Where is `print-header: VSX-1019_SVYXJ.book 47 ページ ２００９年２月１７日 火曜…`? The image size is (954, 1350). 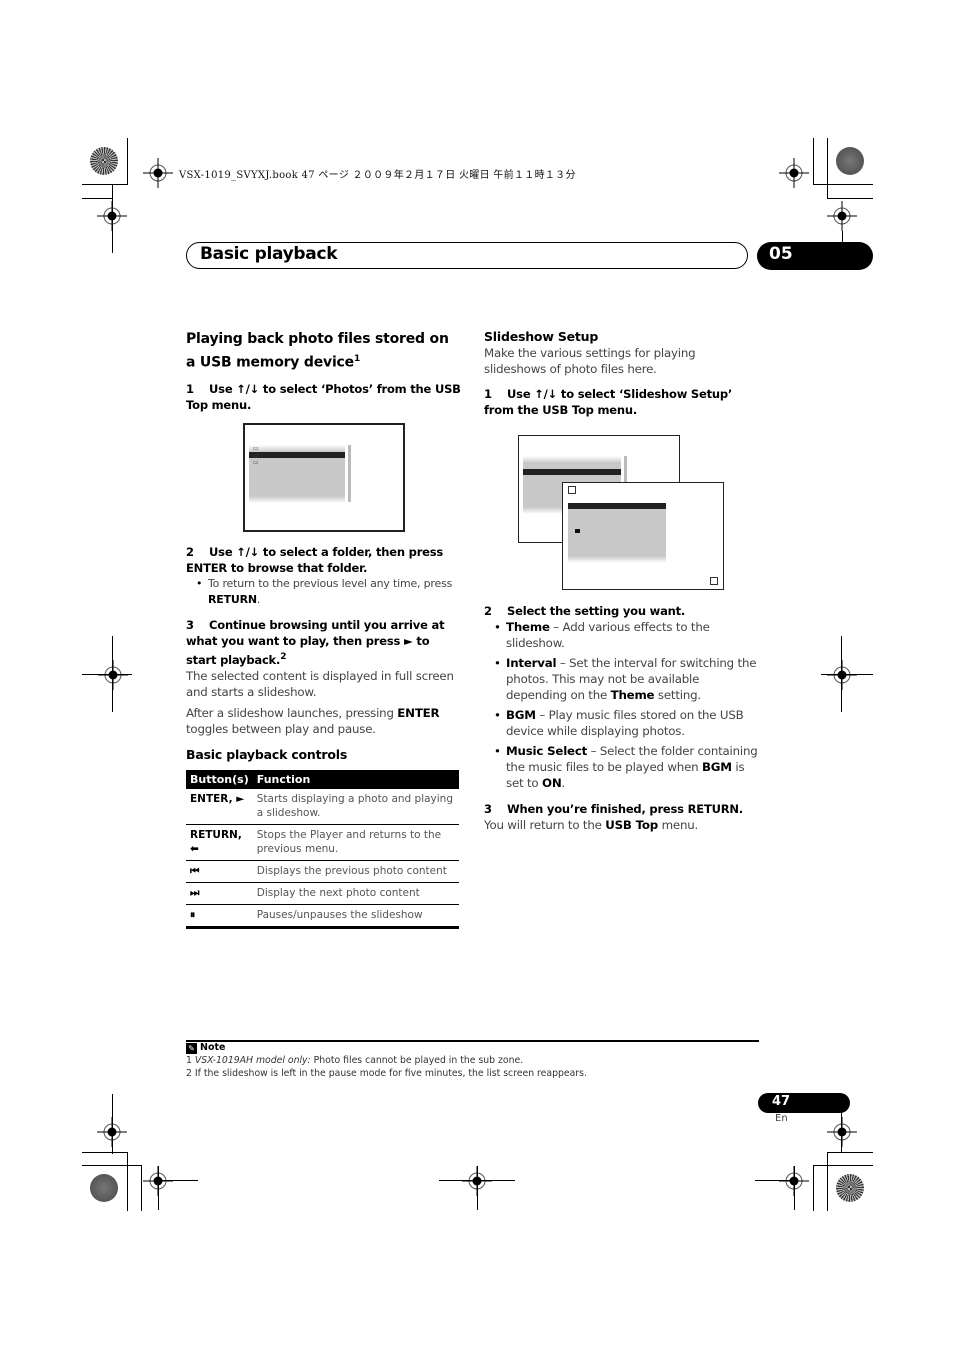
print-header: VSX-1019_SVYXJ.book 47 ページ ２００９年２月１７日 火曜… is located at coordinates (377, 175).